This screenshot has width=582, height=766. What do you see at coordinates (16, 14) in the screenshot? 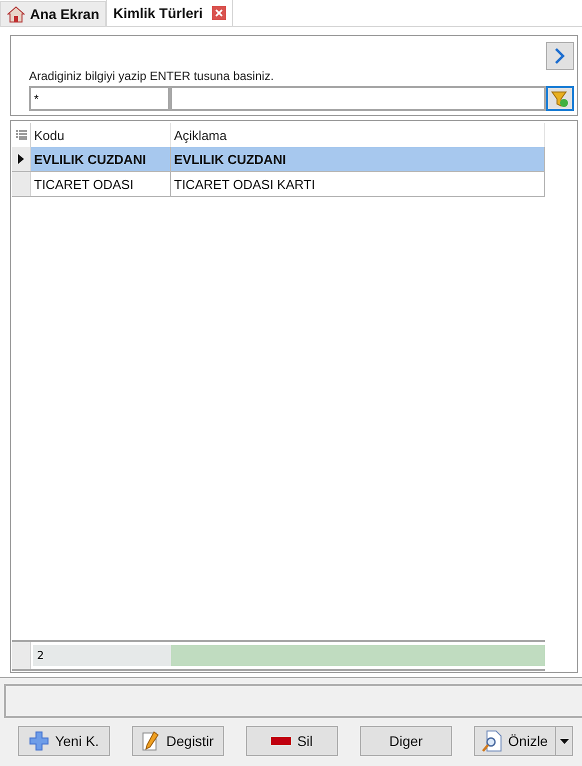
I see `home-icon` at bounding box center [16, 14].